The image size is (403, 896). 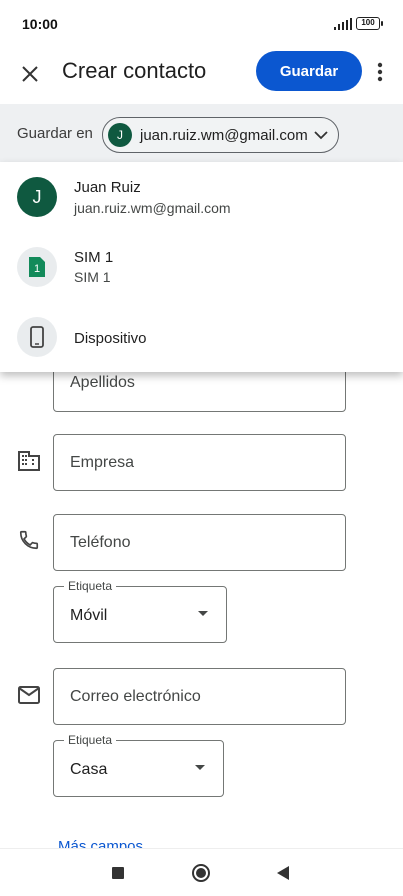 What do you see at coordinates (201, 337) in the screenshot?
I see `dropdown-item-device: Dispositivo` at bounding box center [201, 337].